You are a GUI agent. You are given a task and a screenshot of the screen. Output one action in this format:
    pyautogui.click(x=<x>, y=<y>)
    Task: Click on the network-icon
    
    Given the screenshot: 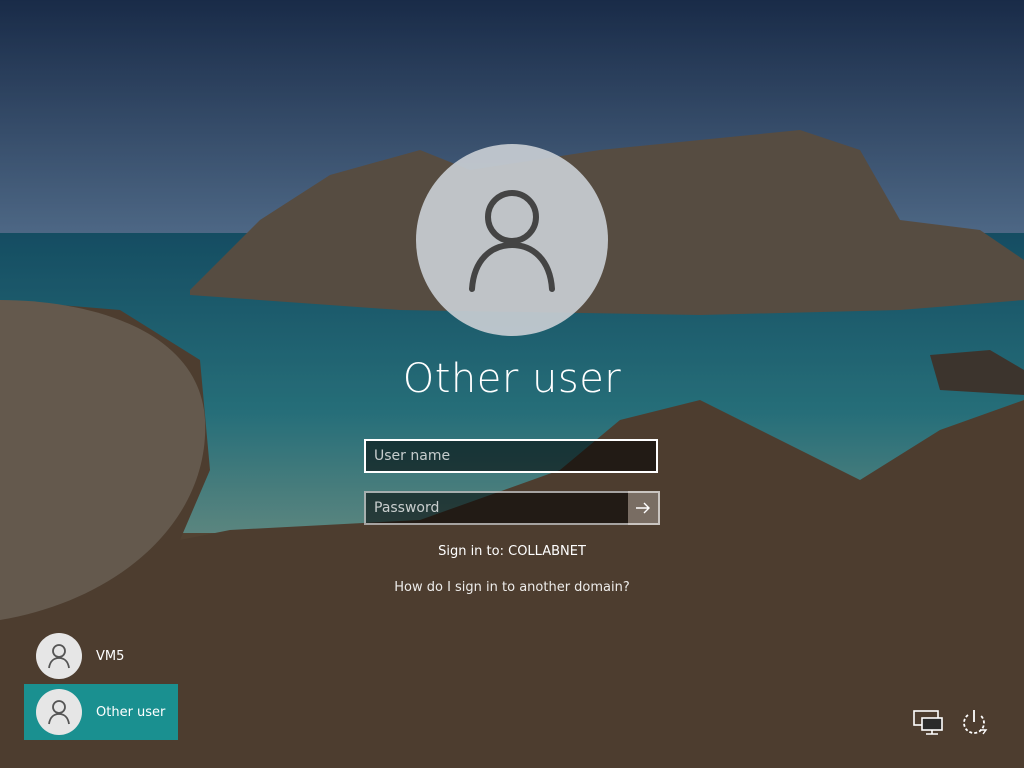 What is the action you would take?
    pyautogui.click(x=928, y=722)
    